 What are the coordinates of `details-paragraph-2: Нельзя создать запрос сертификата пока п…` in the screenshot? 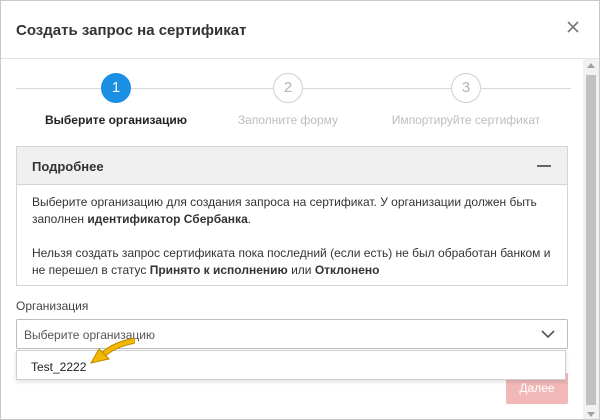 It's located at (291, 261).